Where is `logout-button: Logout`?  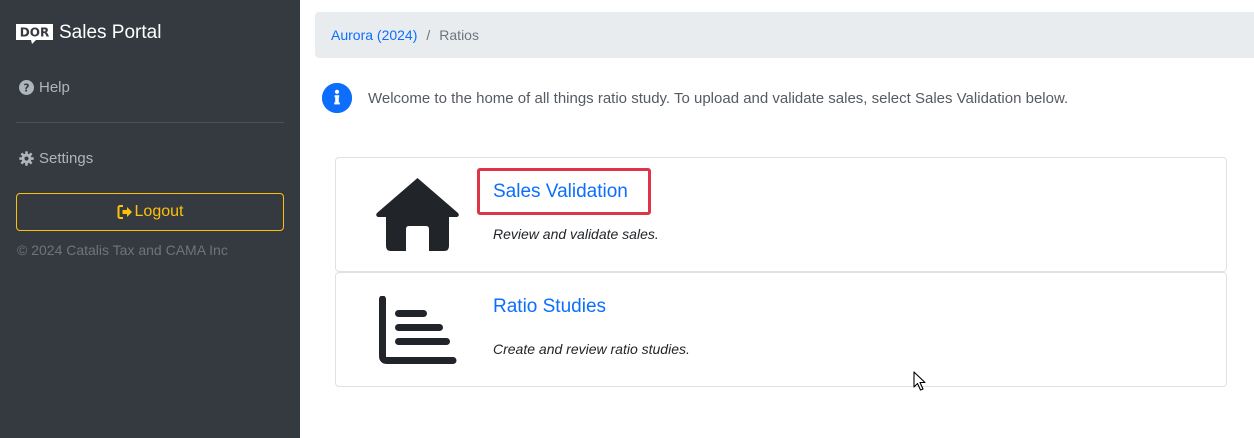
logout-button: Logout is located at coordinates (150, 212).